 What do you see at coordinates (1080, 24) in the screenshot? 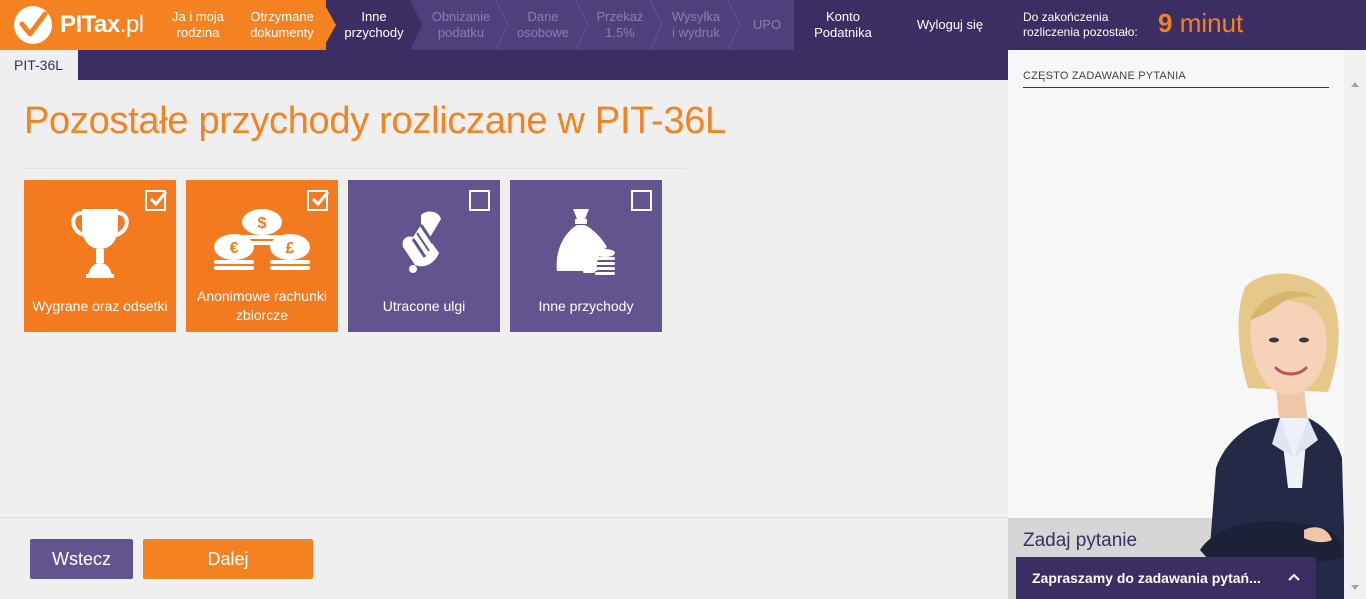
I see `timer-label: Do zakończenia rozliczenia pozostało:` at bounding box center [1080, 24].